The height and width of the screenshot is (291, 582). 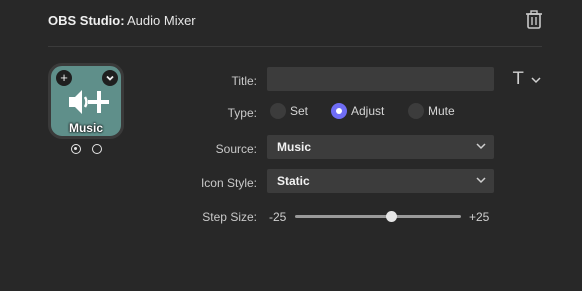 What do you see at coordinates (518, 79) in the screenshot?
I see `text-format-icon: T` at bounding box center [518, 79].